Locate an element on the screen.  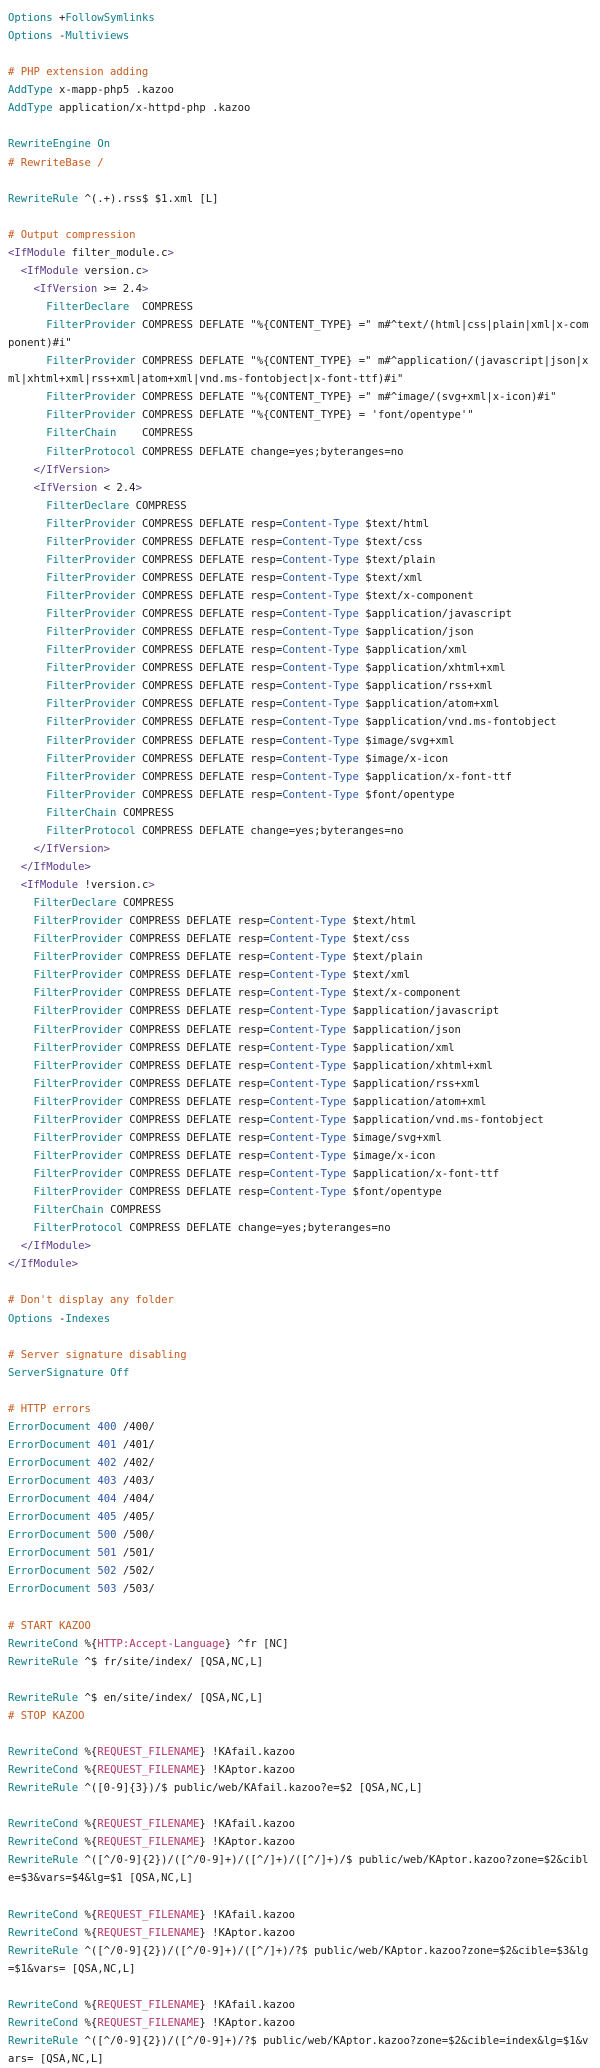
code-text: /502/ is located at coordinates (135, 1571).